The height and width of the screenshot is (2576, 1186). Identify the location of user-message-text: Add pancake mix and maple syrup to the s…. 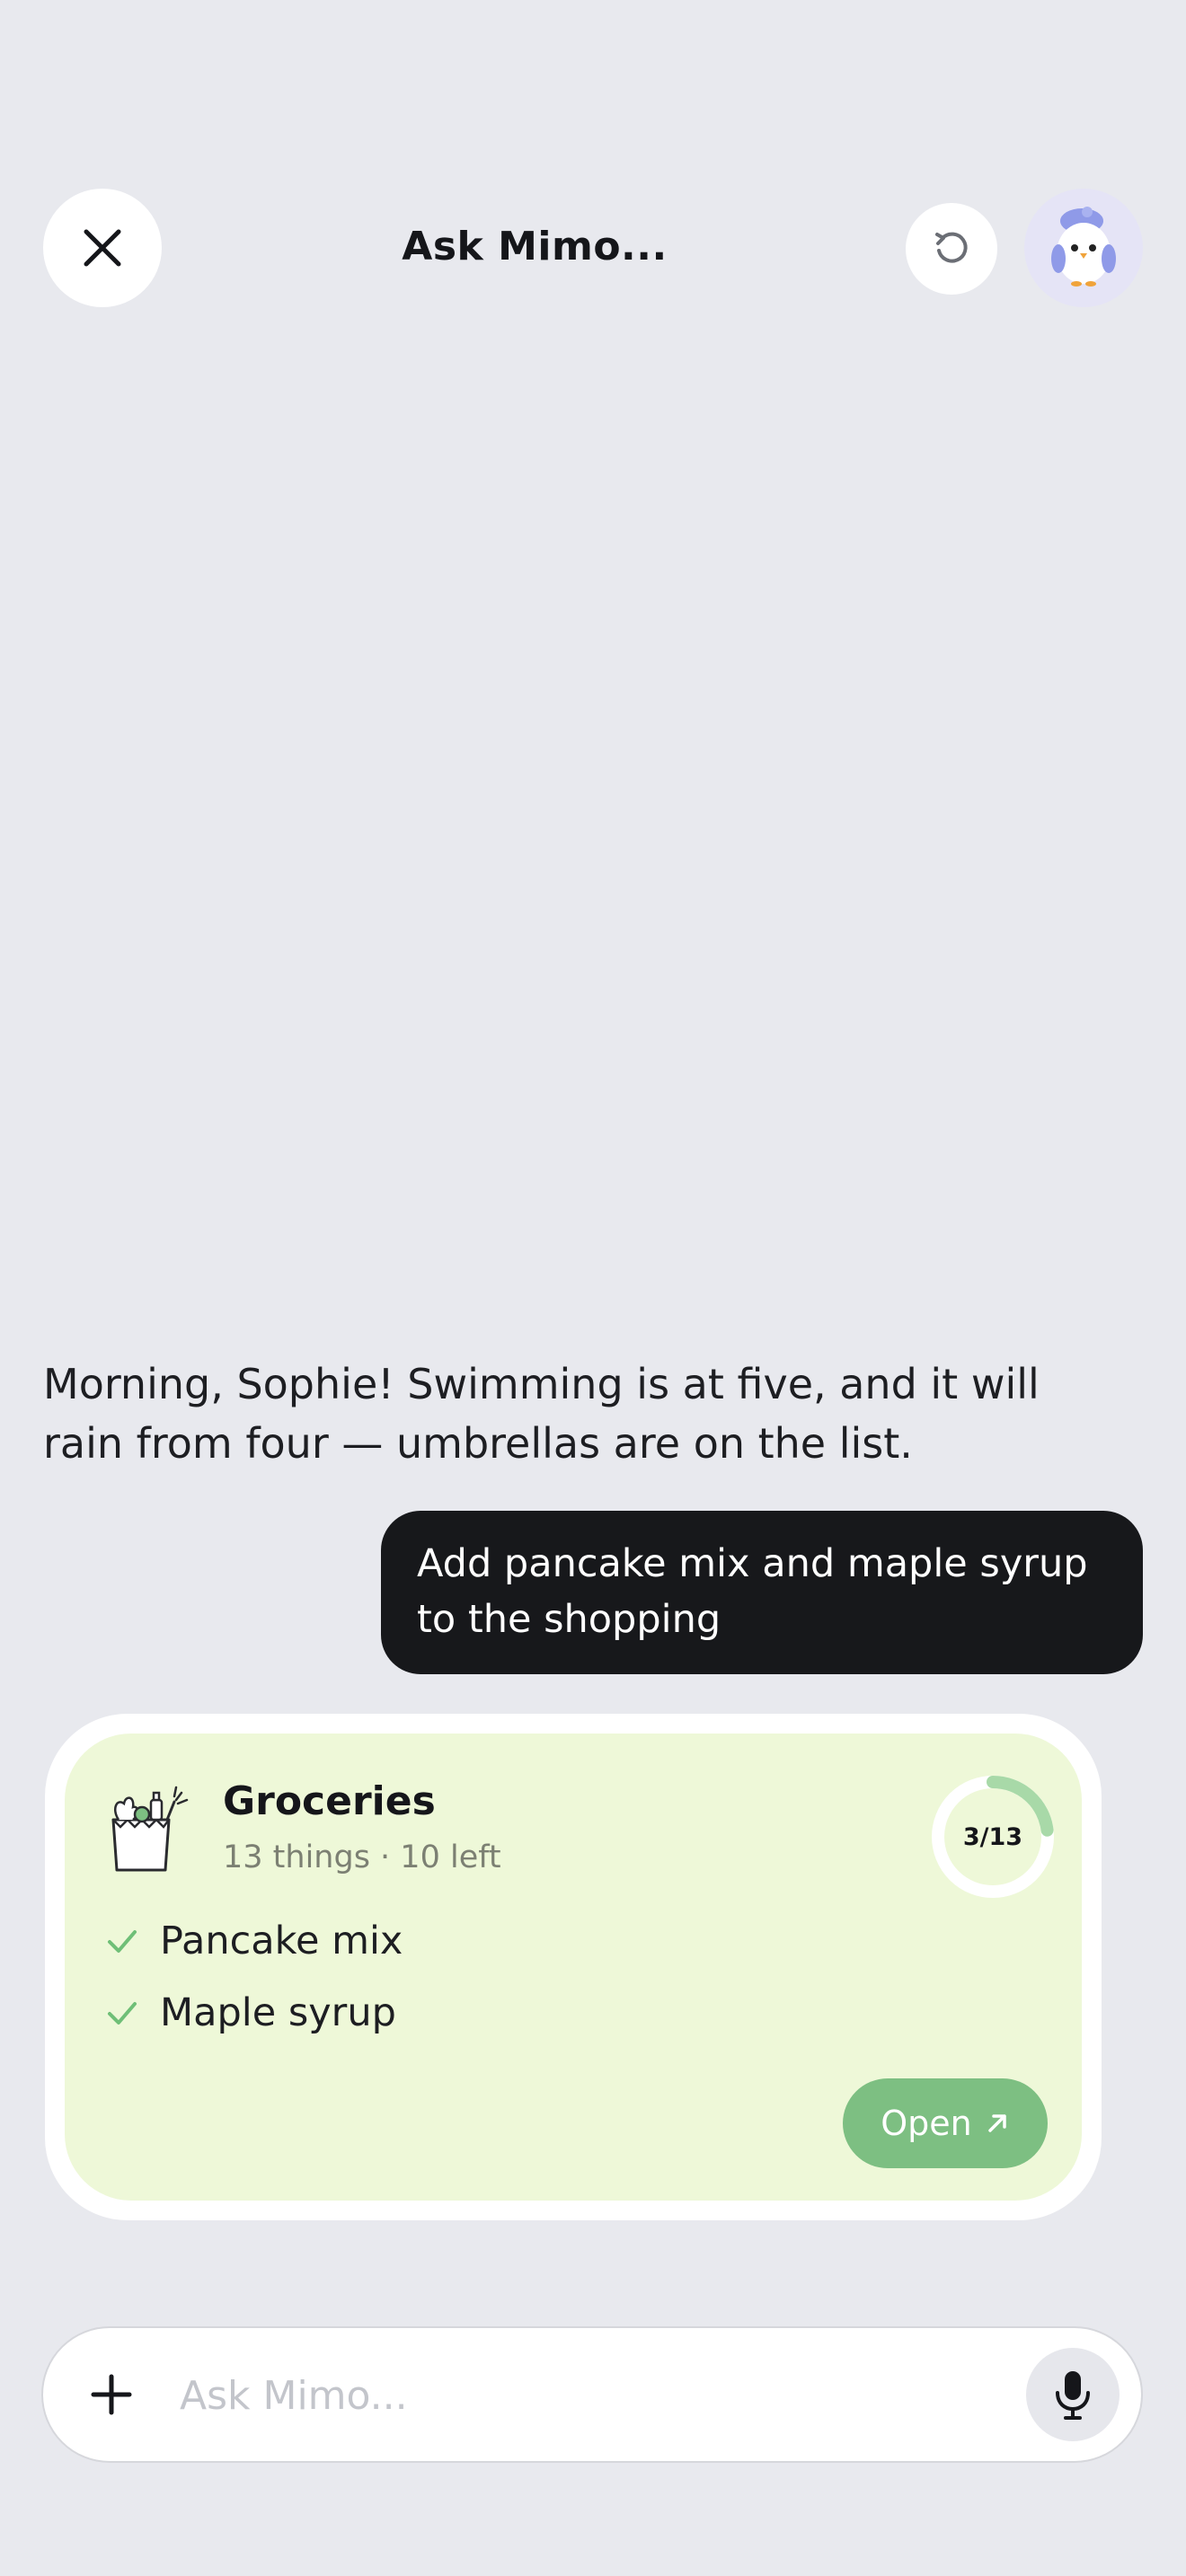
(752, 1591).